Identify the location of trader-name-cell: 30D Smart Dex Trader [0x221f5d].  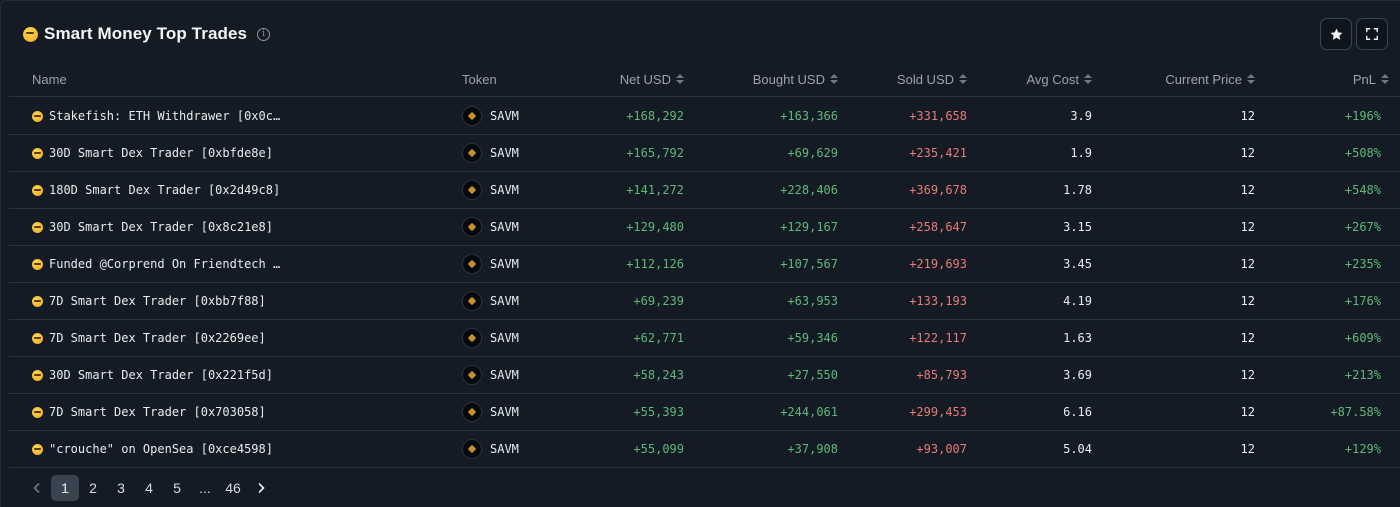
(152, 375).